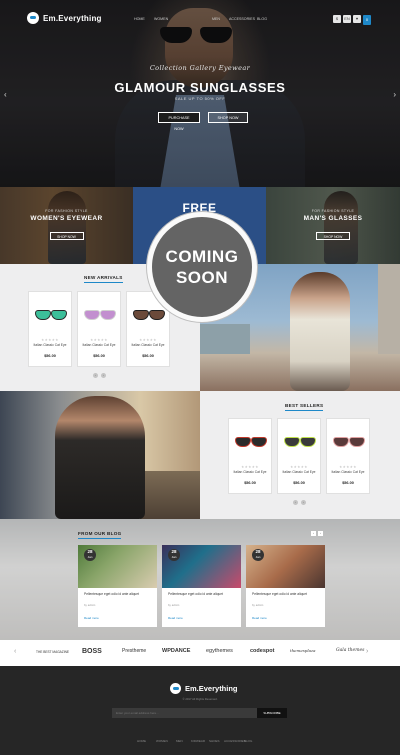 Image resolution: width=400 pixels, height=755 pixels. I want to click on model-man, so click(100, 457).